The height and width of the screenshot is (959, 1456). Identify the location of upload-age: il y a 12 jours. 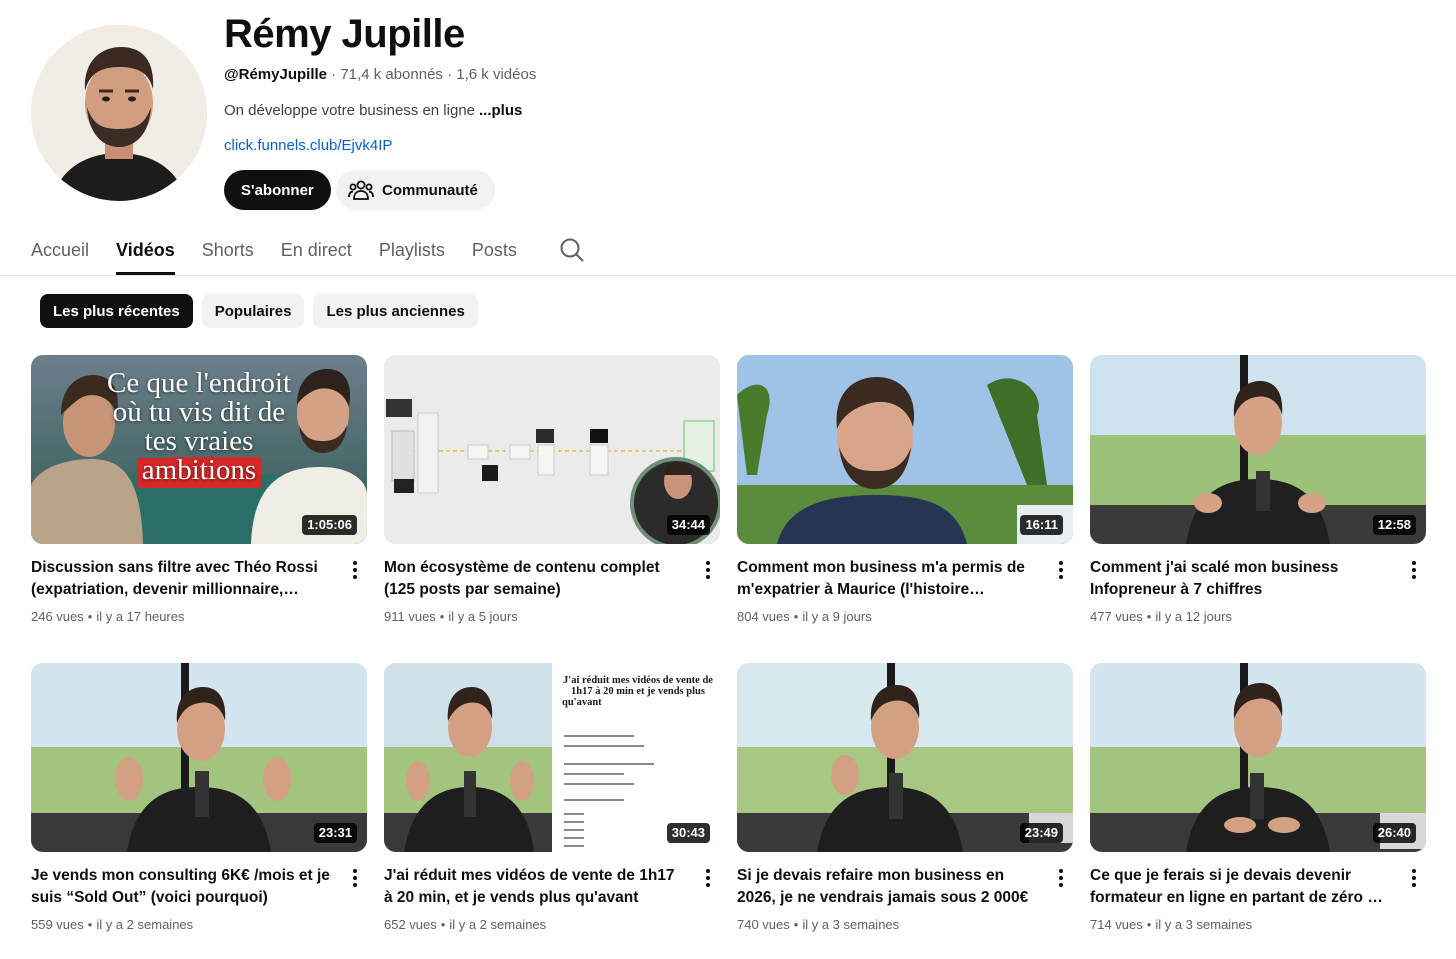
(1193, 616).